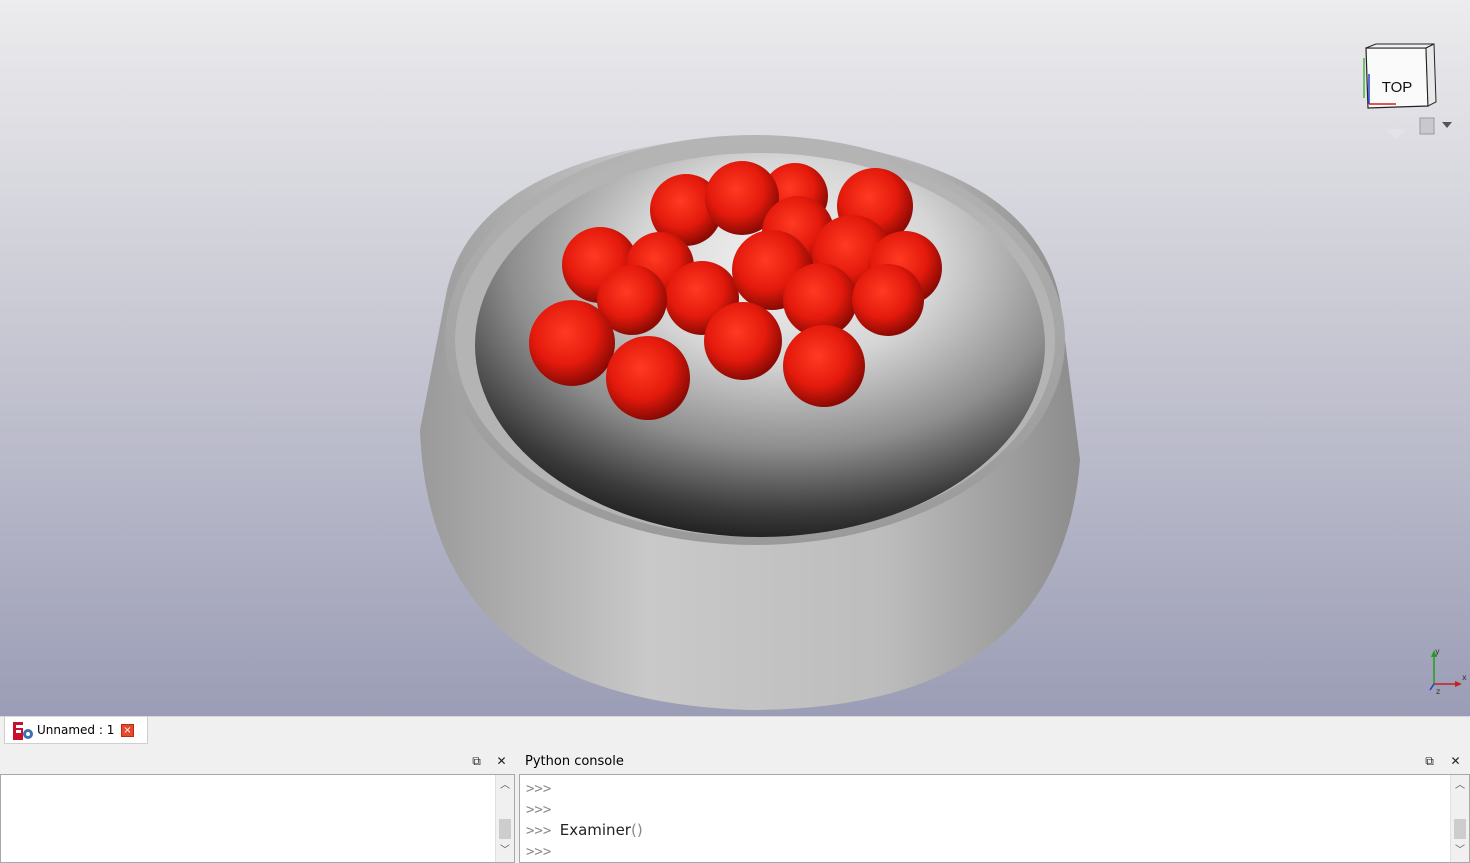 The image size is (1470, 863). Describe the element at coordinates (1464, 677) in the screenshot. I see `axis-x-label: x` at that location.